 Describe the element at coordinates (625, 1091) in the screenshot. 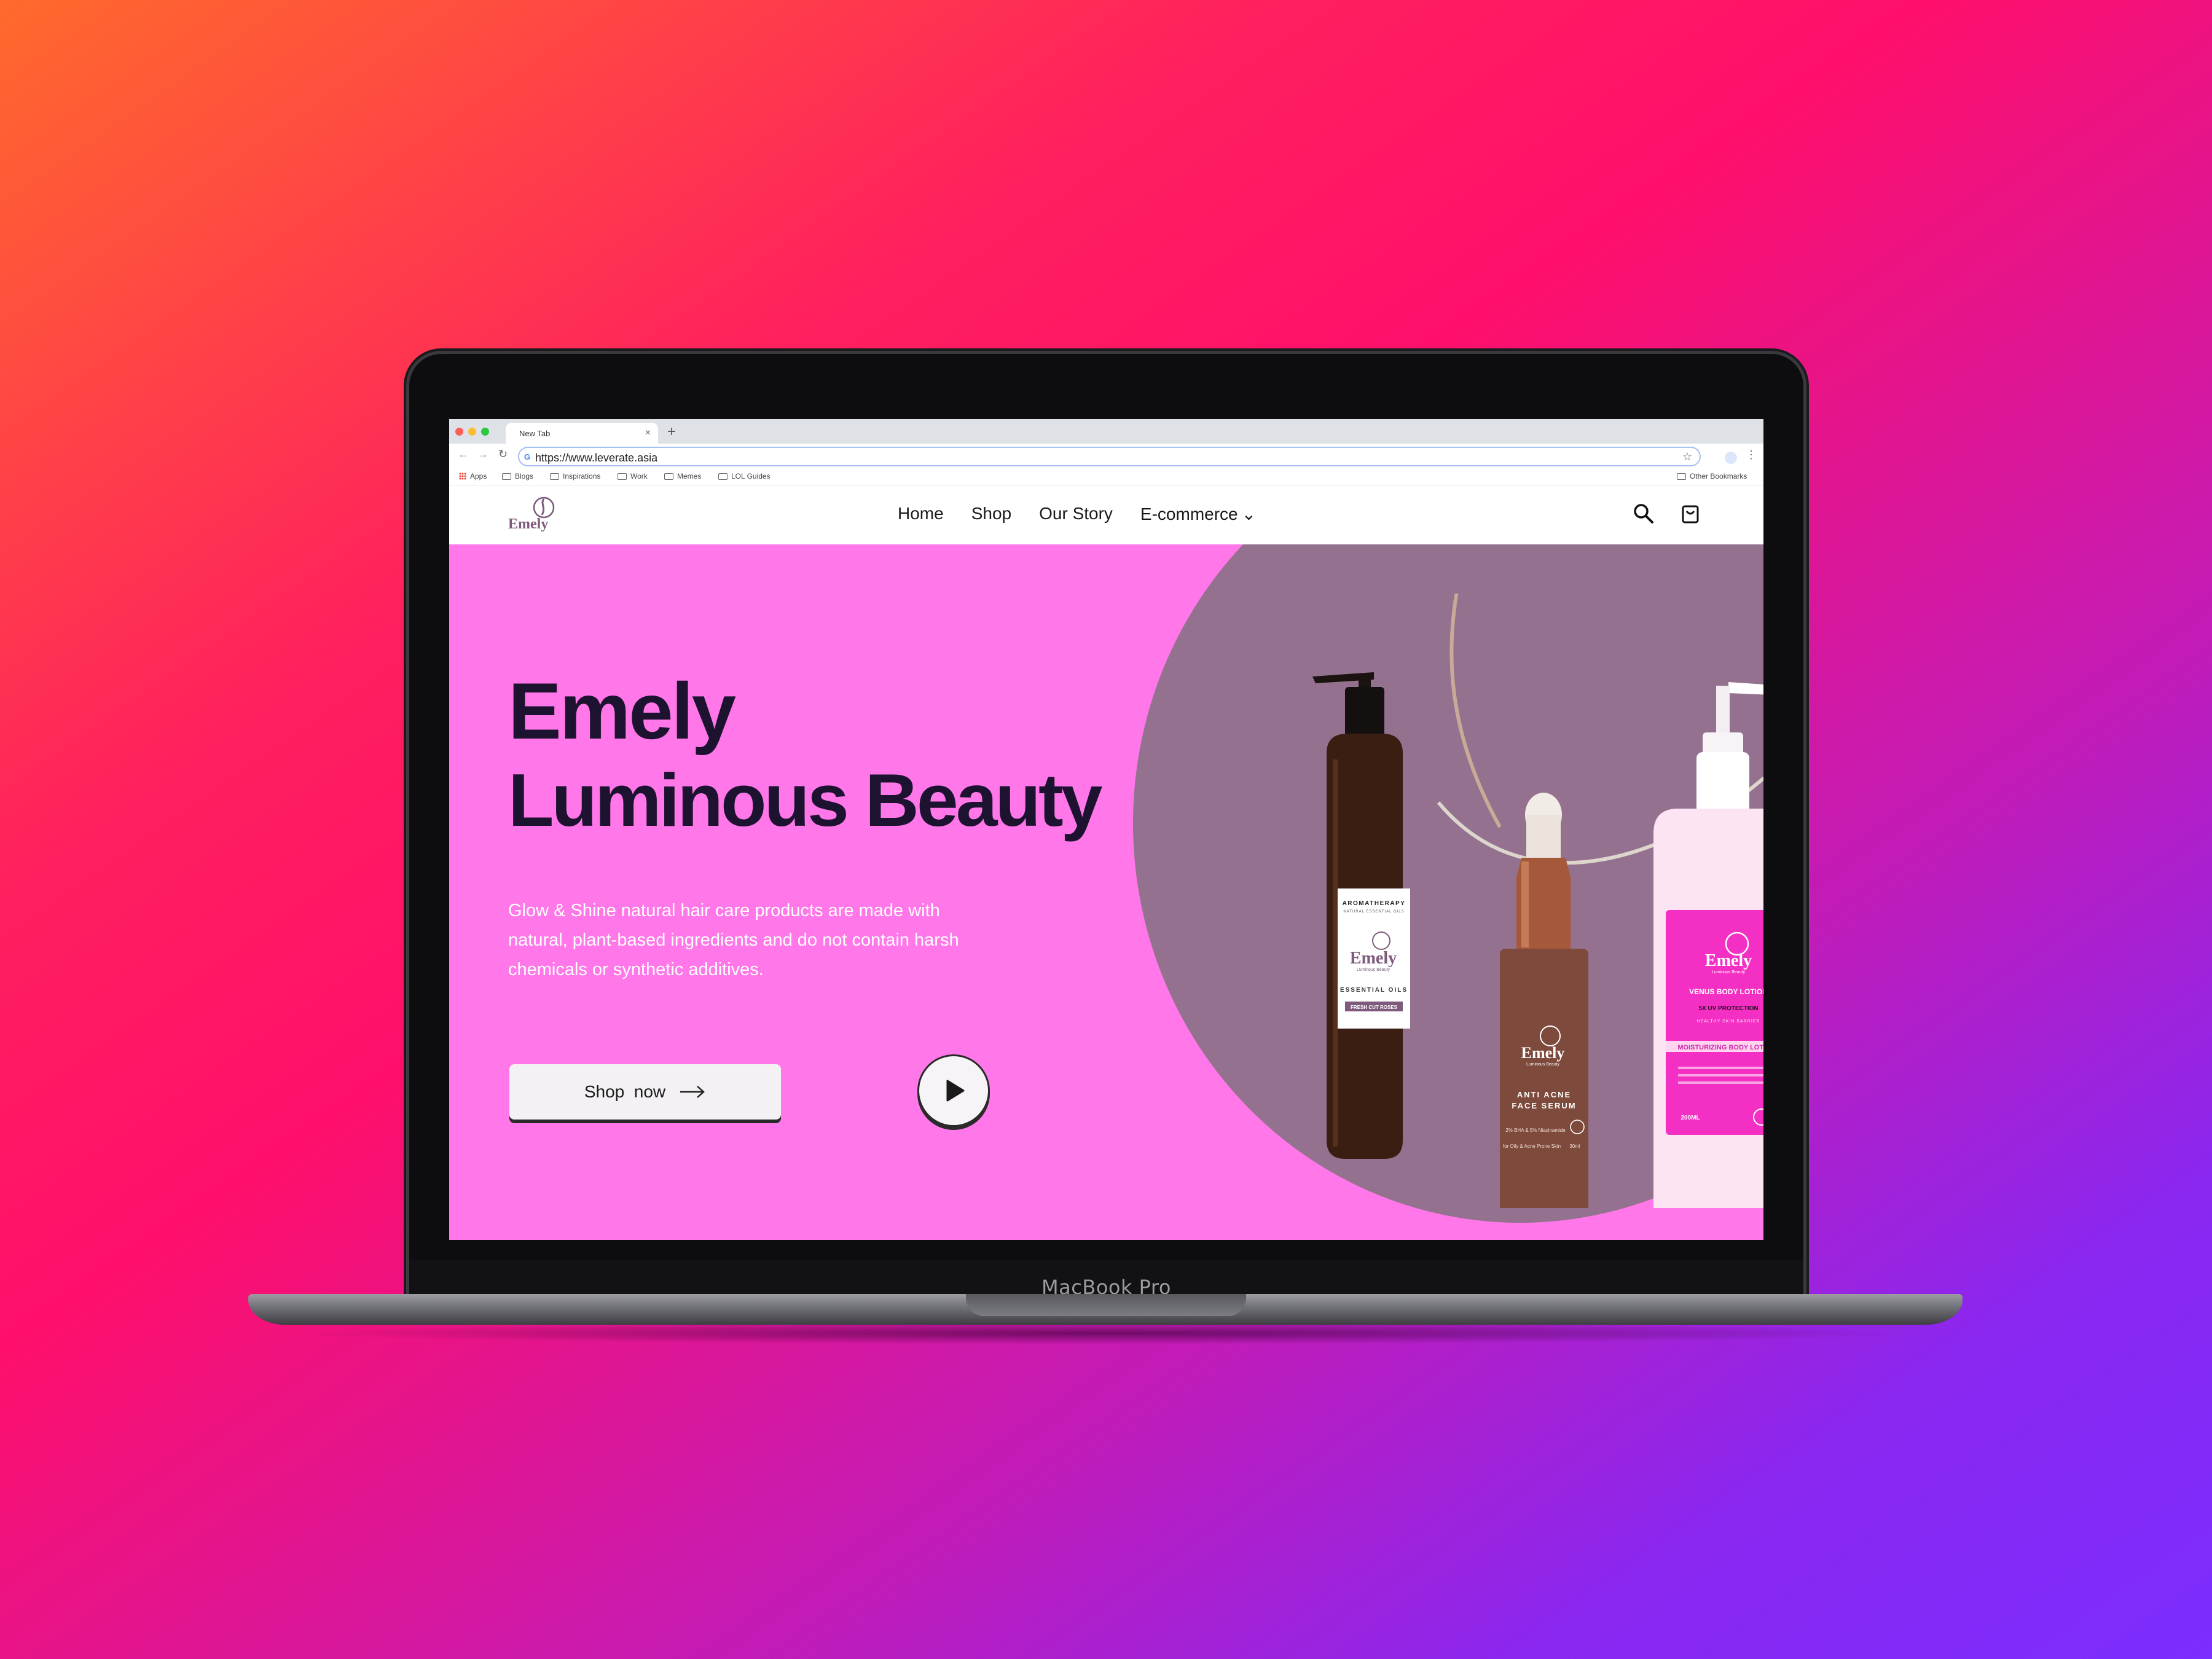

I see `shop-now-label: Shop now` at that location.